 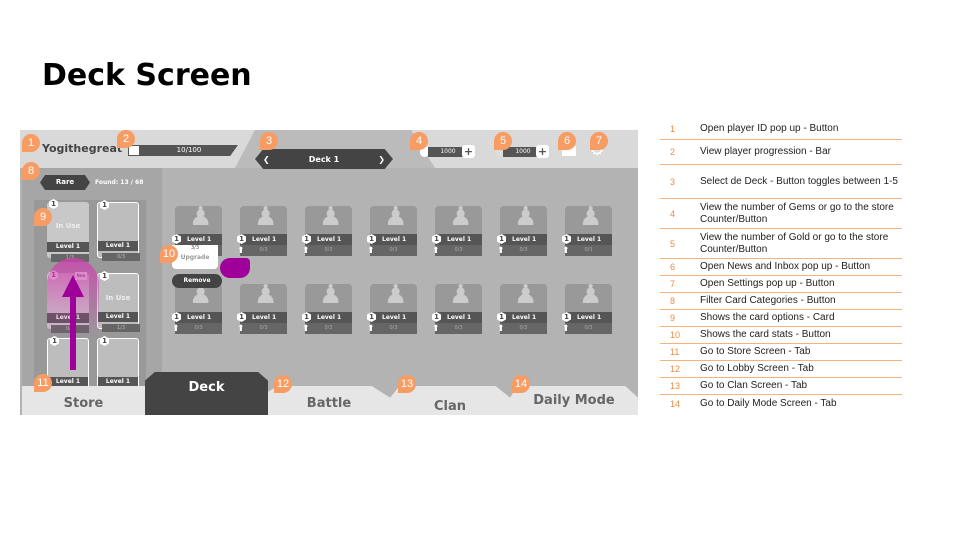 What do you see at coordinates (197, 281) in the screenshot?
I see `remove-button: Remove` at bounding box center [197, 281].